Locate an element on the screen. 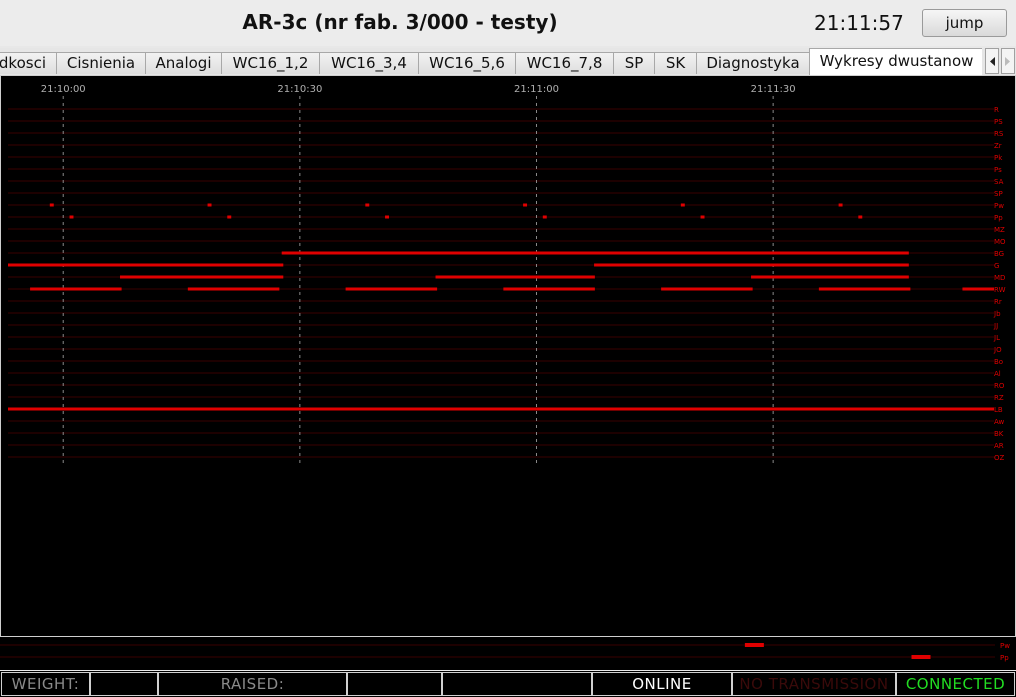 The image size is (1016, 697). clock: 21:11:57 is located at coordinates (859, 23).